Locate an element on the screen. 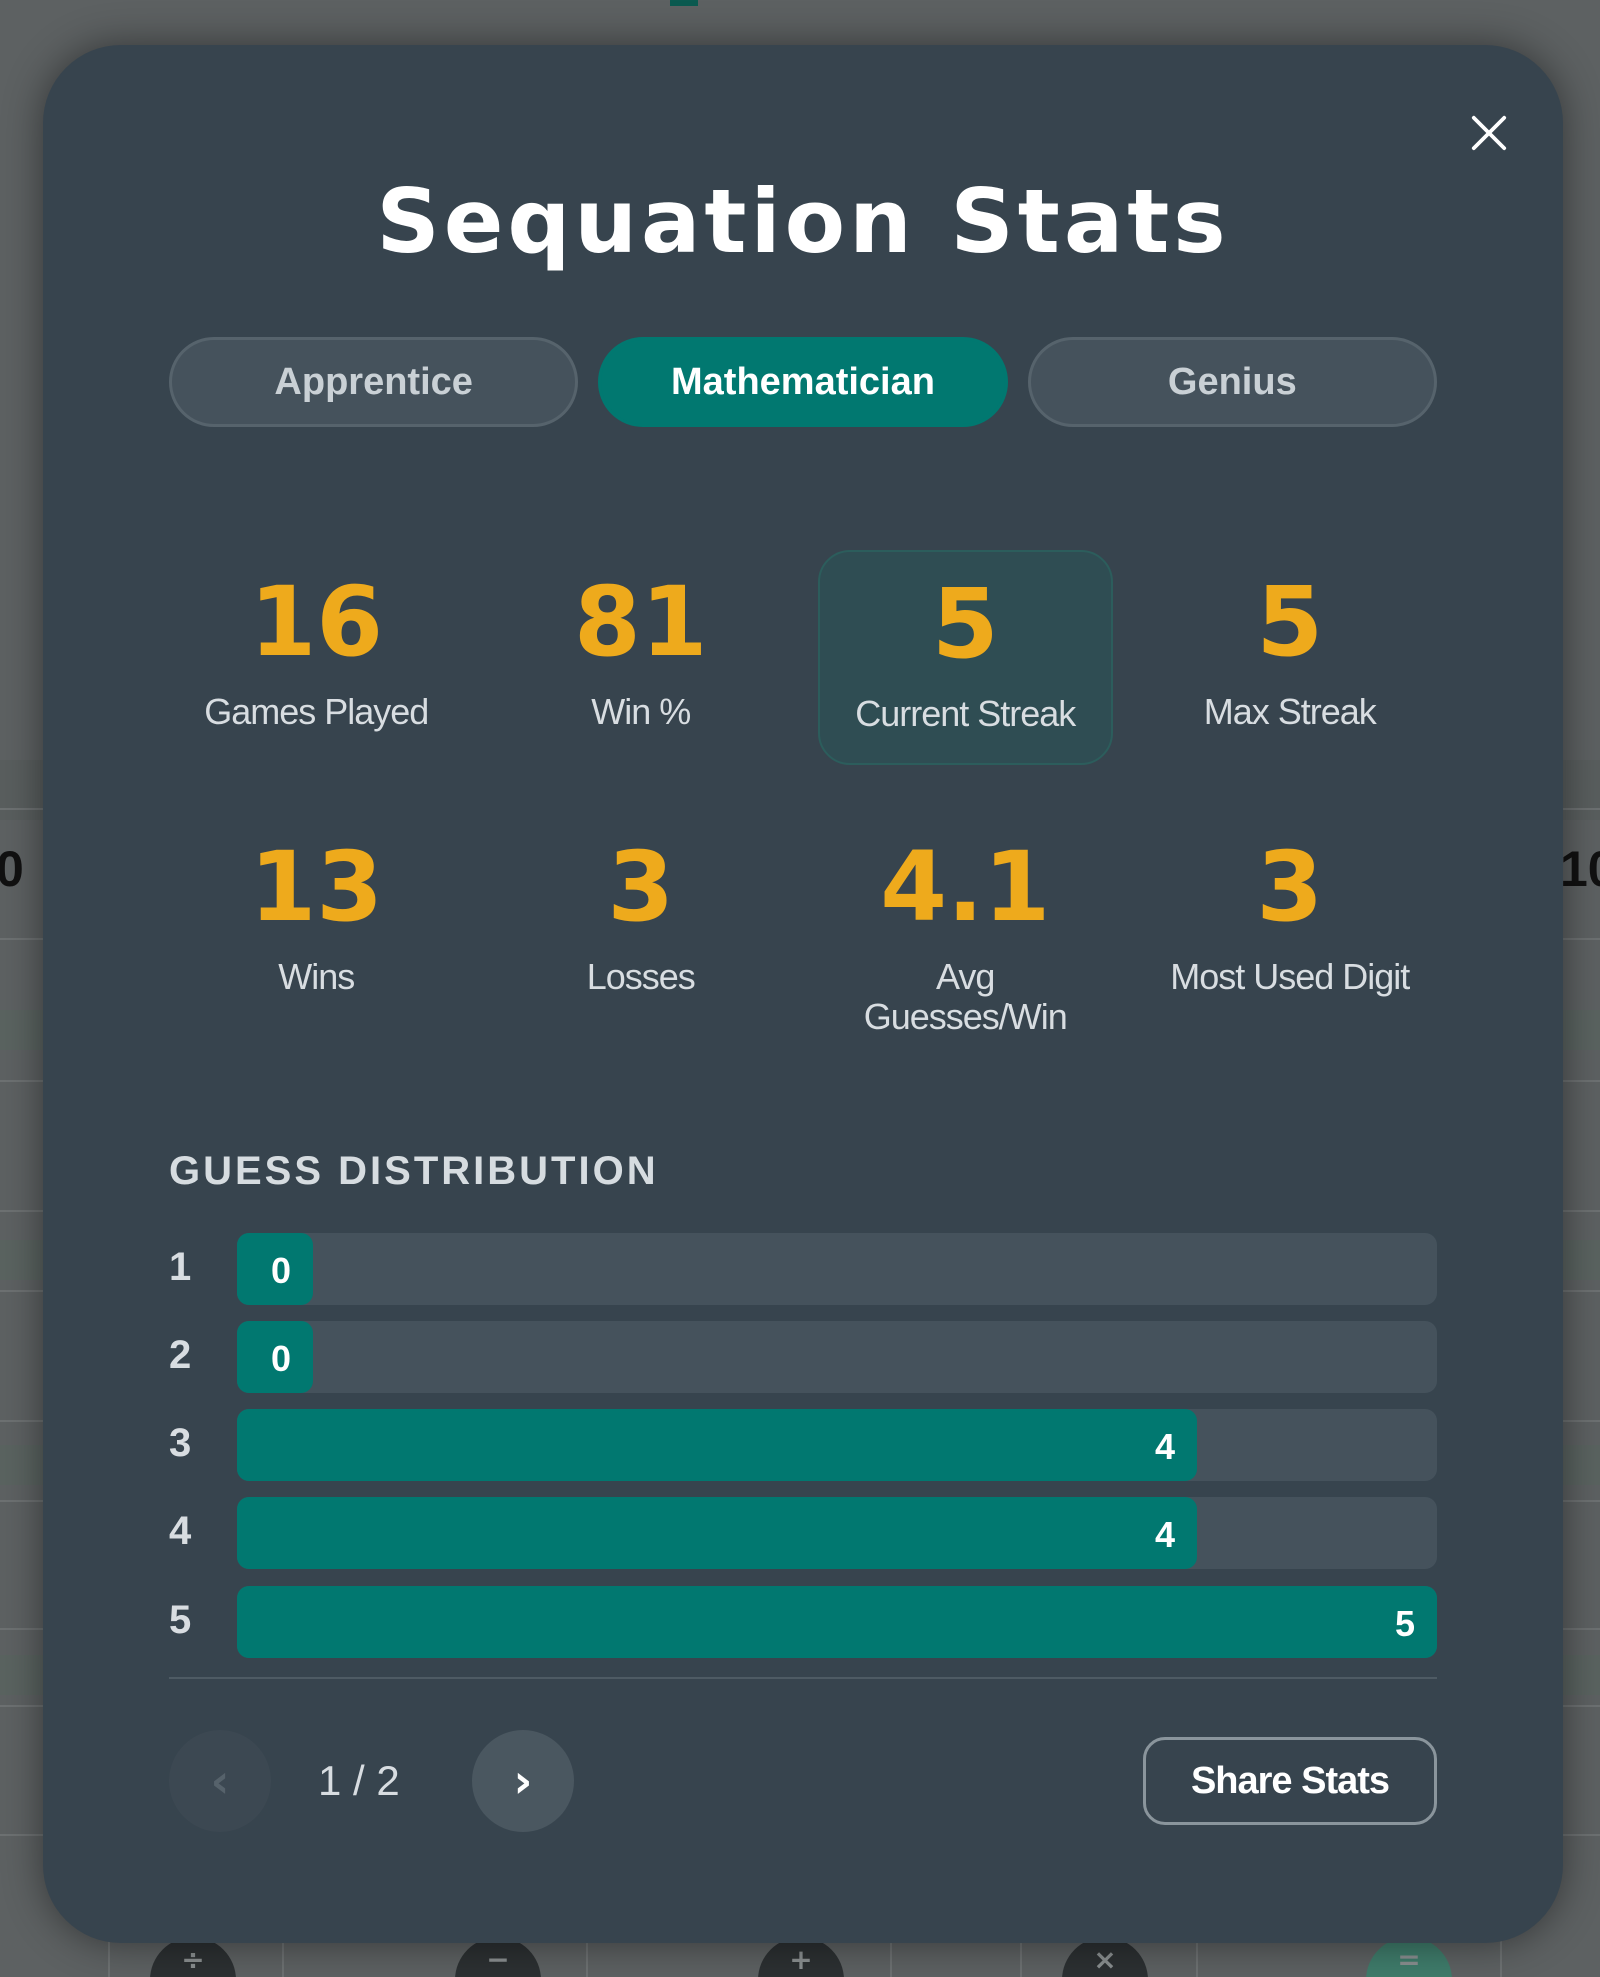 This screenshot has height=1977, width=1600. stat-value: 81 is located at coordinates (640, 622).